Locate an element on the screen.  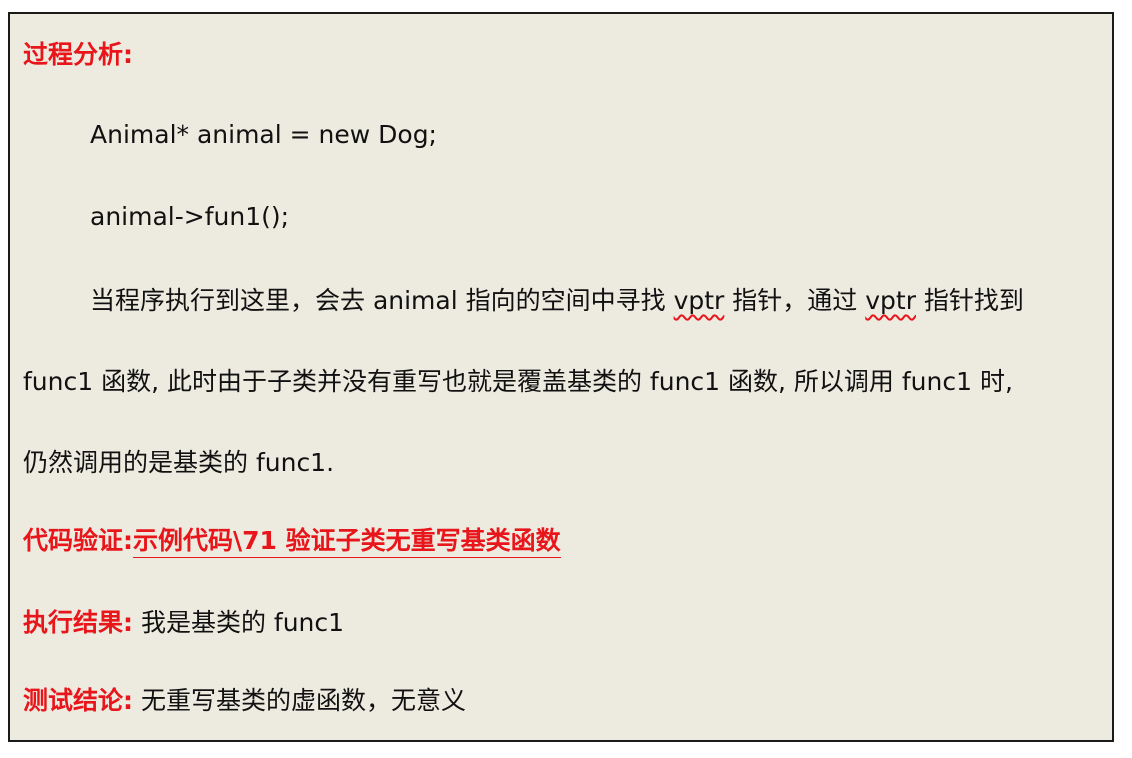
example-code-link: 示例代码\71 验证子类无重写基类函数 is located at coordinates (347, 542).